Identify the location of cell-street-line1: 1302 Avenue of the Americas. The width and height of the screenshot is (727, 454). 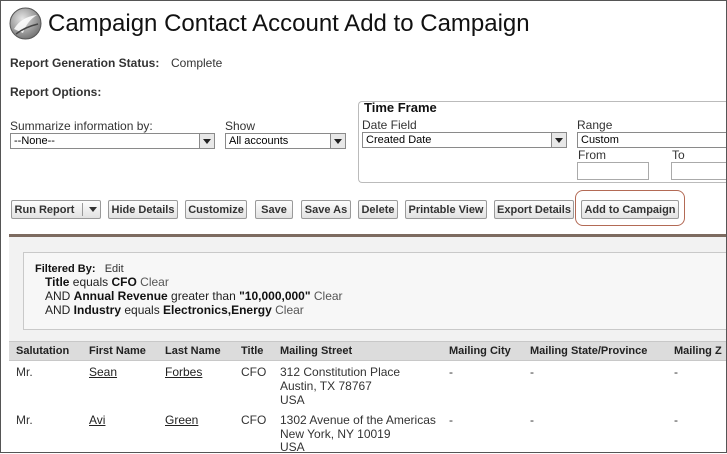
(358, 420).